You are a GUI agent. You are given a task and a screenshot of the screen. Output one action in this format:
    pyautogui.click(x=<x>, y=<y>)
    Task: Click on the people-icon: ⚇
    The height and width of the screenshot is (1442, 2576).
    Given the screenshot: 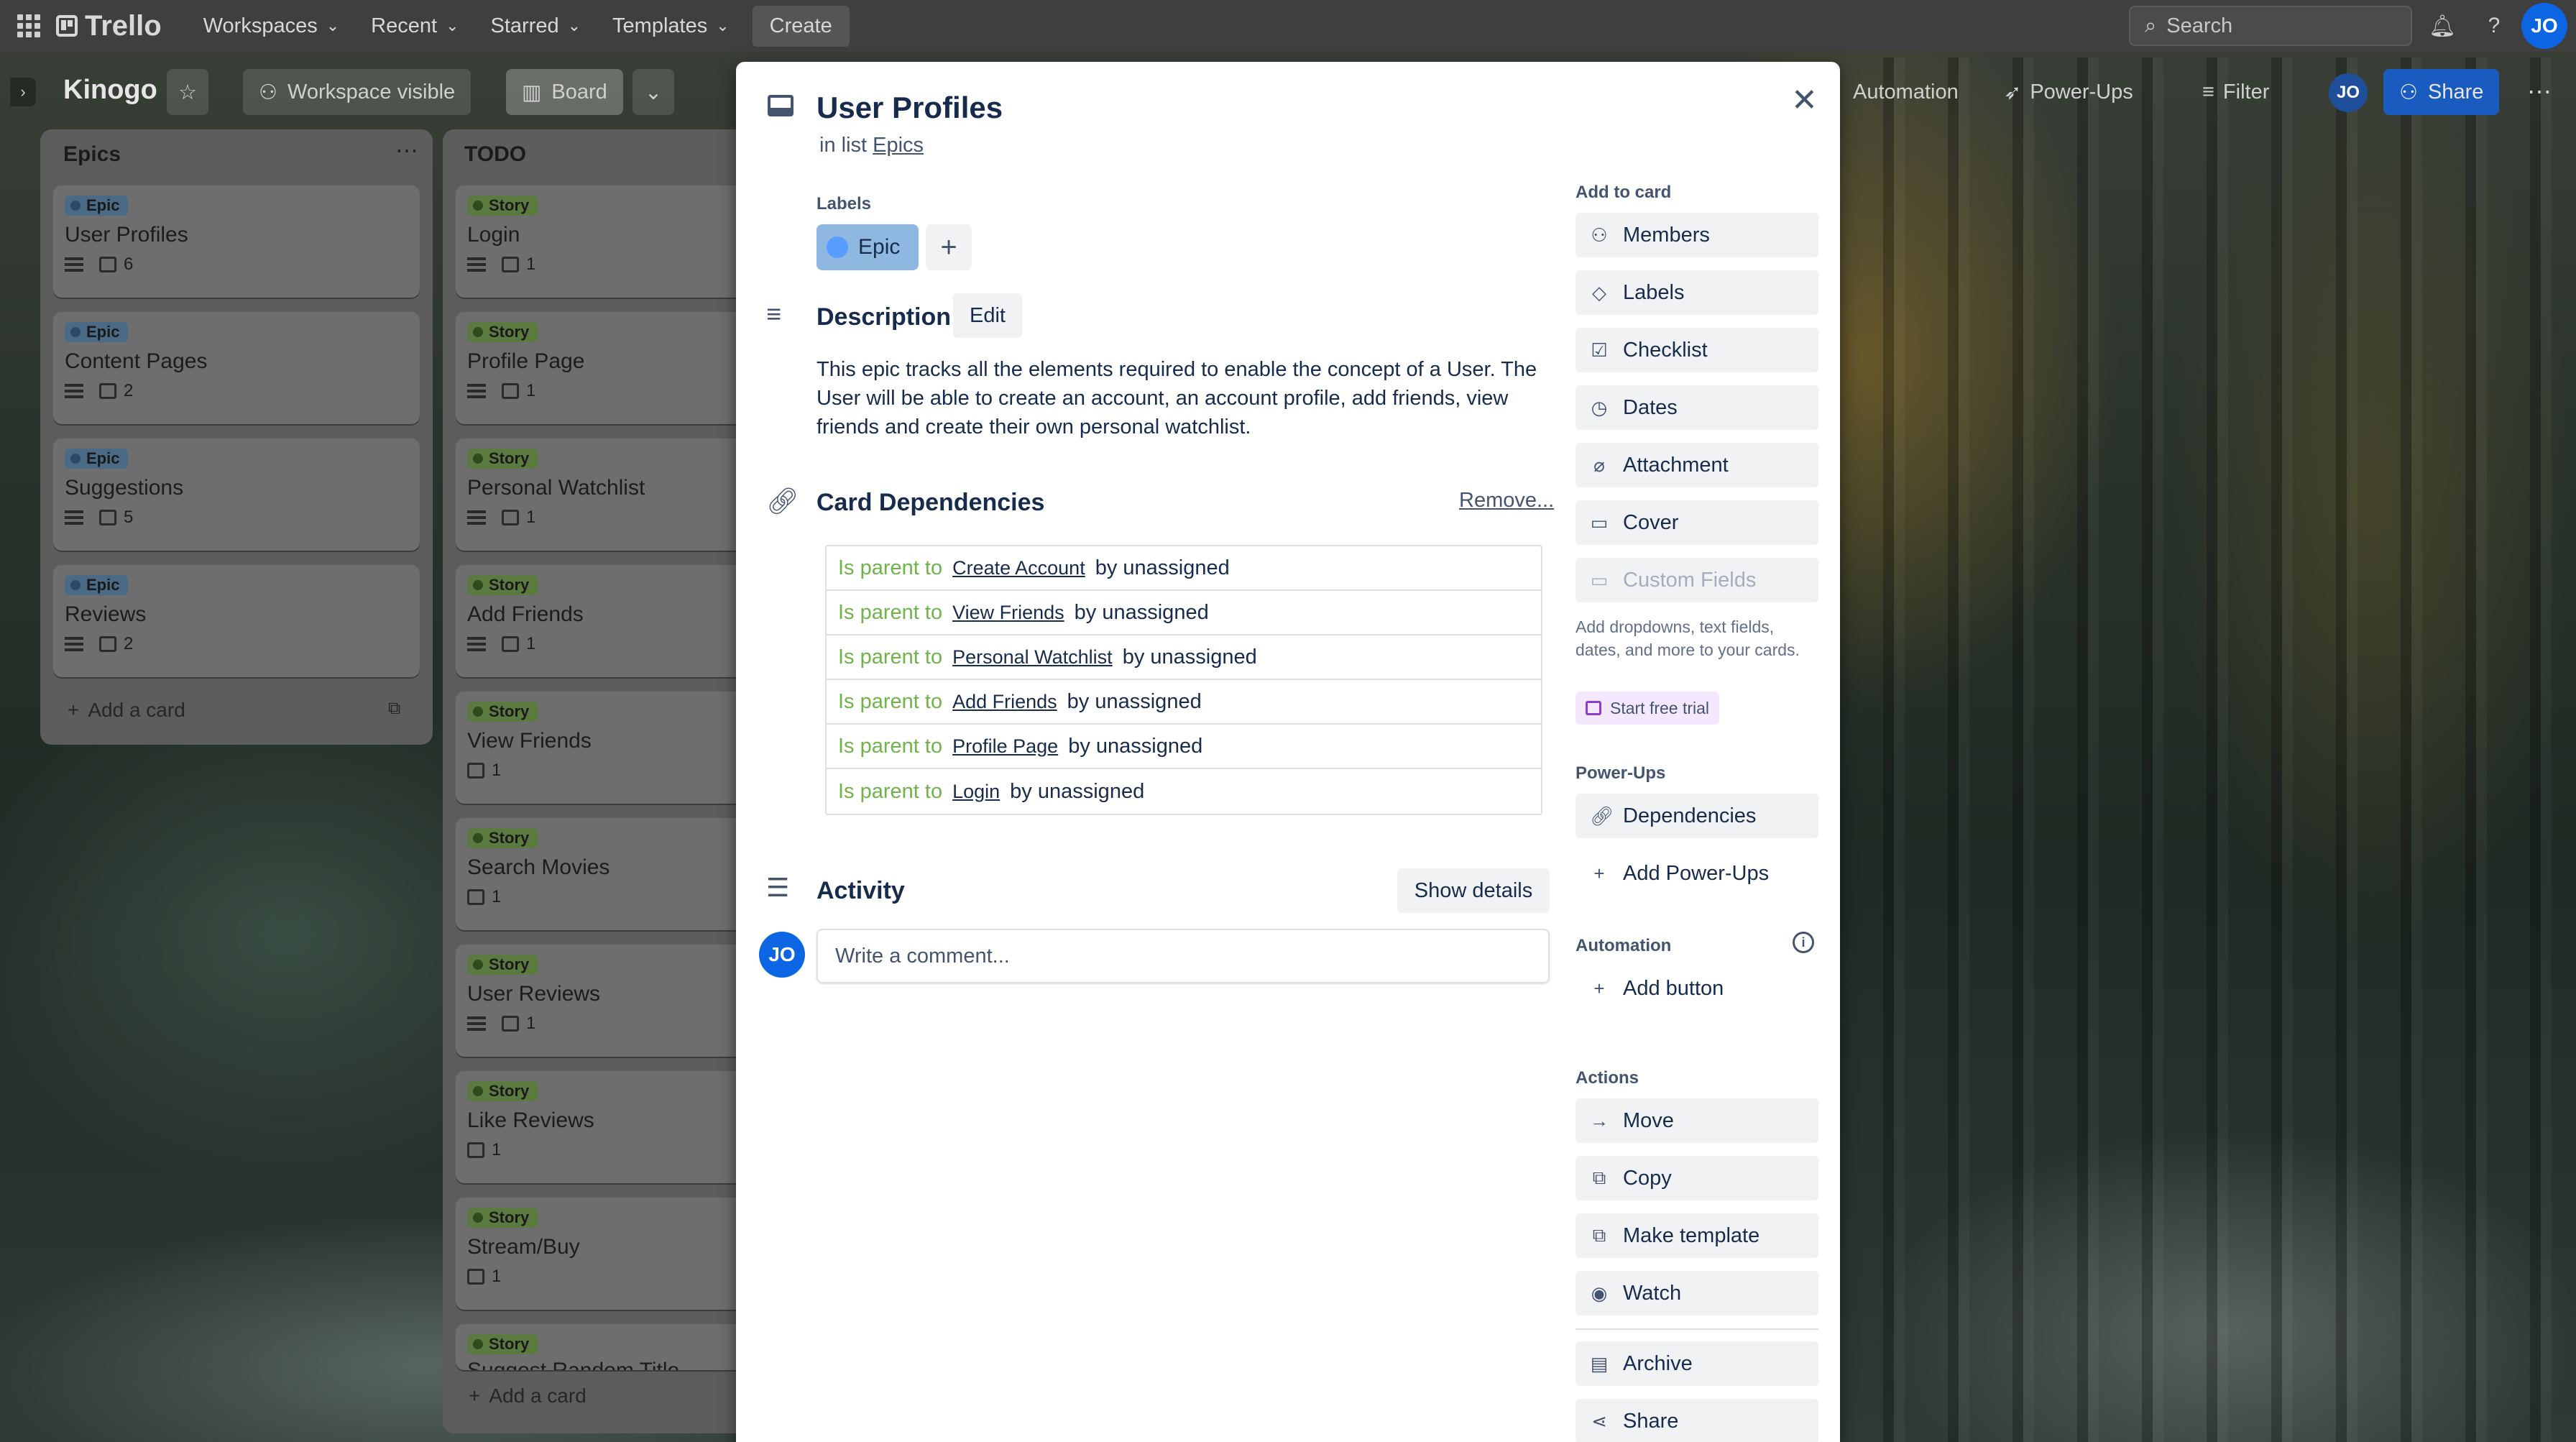 What is the action you would take?
    pyautogui.click(x=268, y=92)
    